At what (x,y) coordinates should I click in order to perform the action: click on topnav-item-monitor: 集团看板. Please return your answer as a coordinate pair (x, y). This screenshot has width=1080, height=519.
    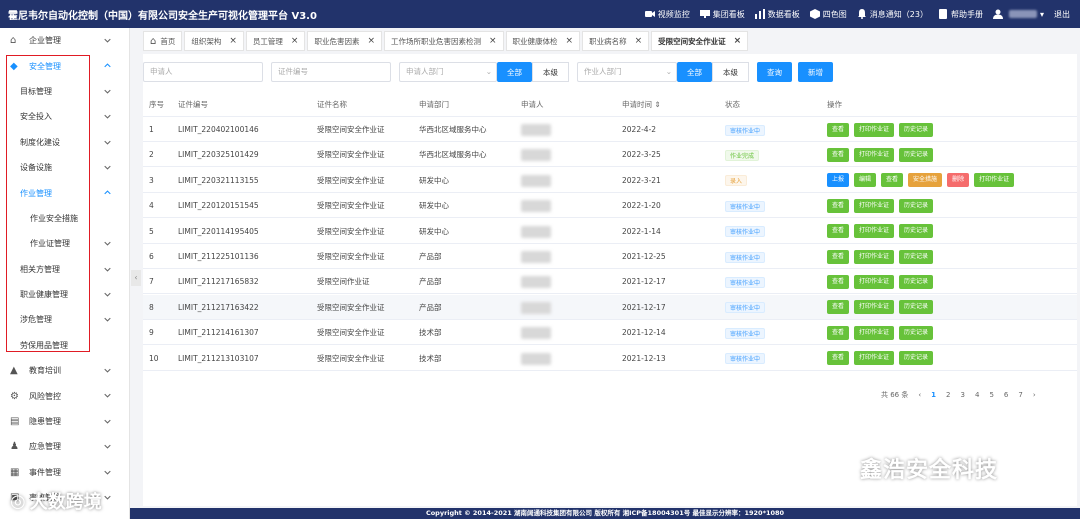
    Looking at the image, I should click on (722, 14).